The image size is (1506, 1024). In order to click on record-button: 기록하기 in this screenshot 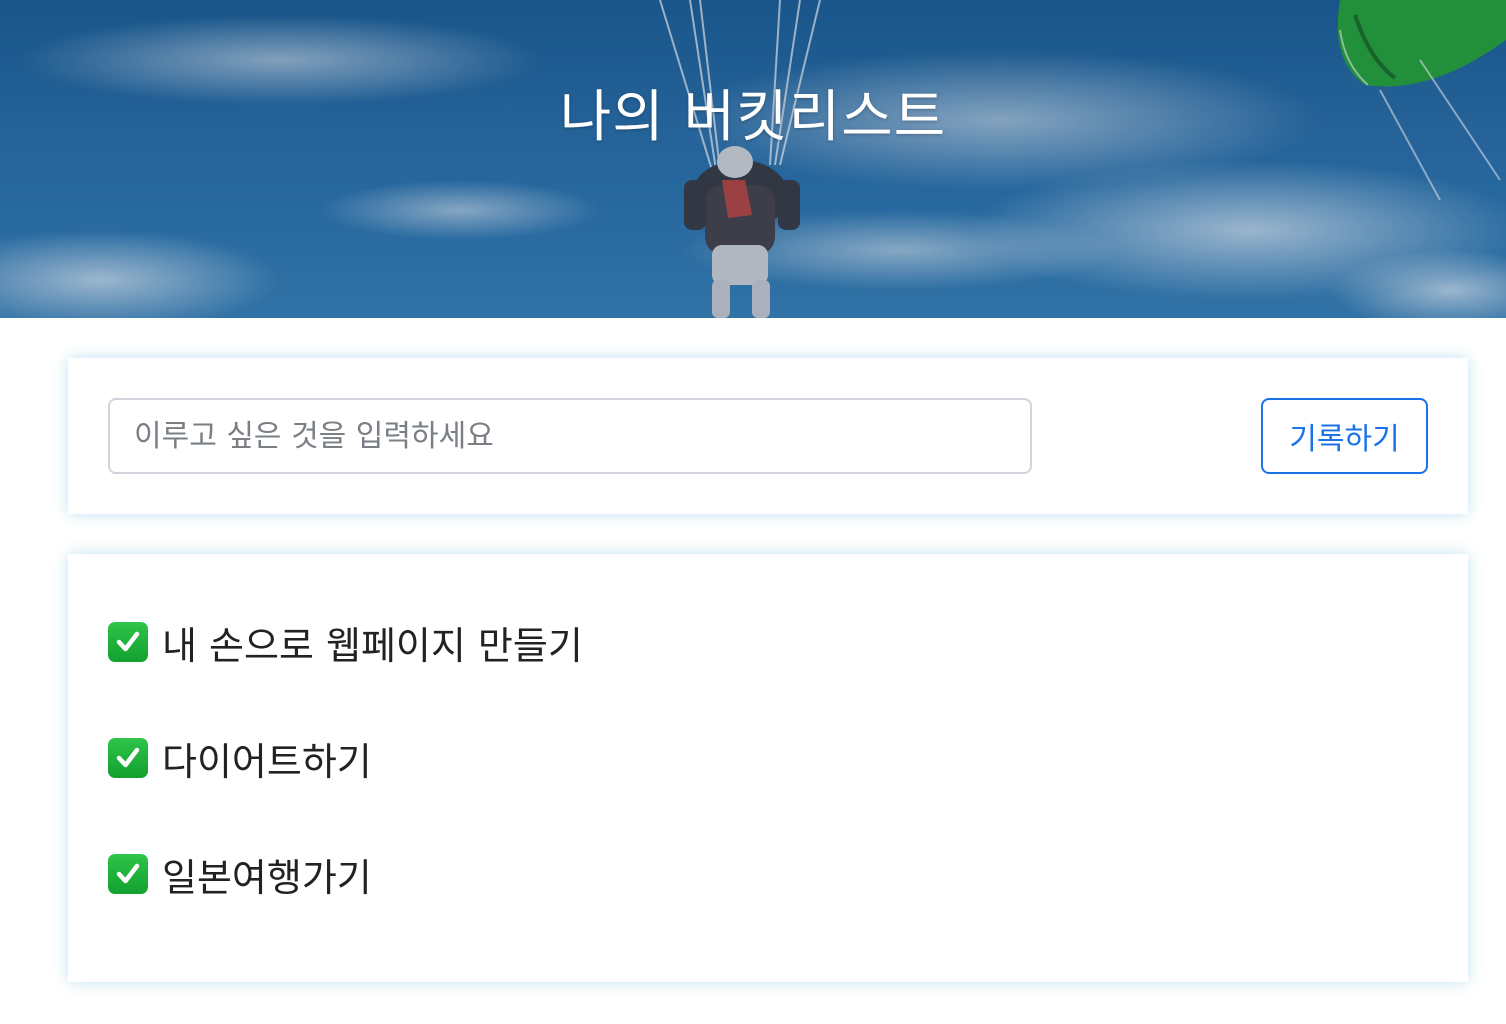, I will do `click(1344, 436)`.